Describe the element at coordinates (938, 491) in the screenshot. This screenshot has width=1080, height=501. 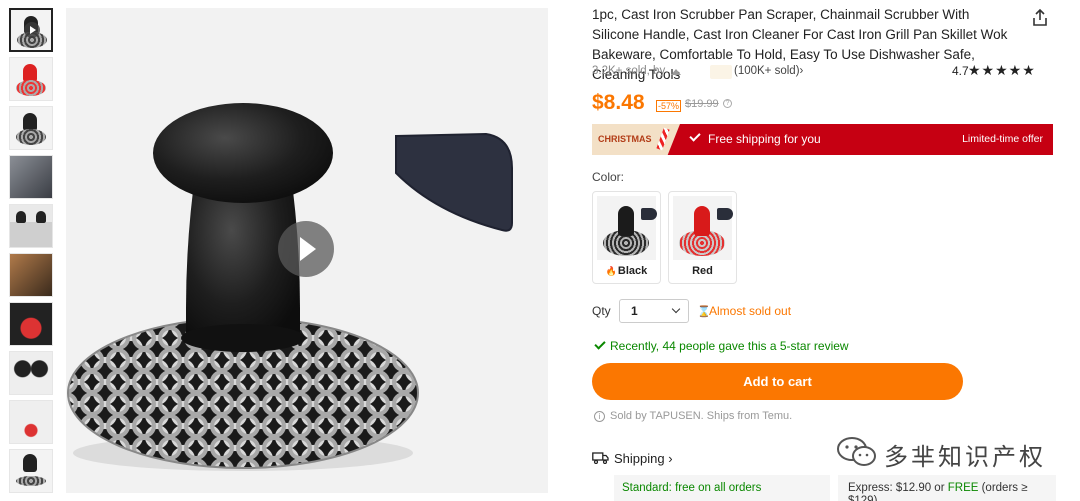
I see `express-shipping-text: Express: $12.90 or FREE (orders ≥ $129)` at that location.